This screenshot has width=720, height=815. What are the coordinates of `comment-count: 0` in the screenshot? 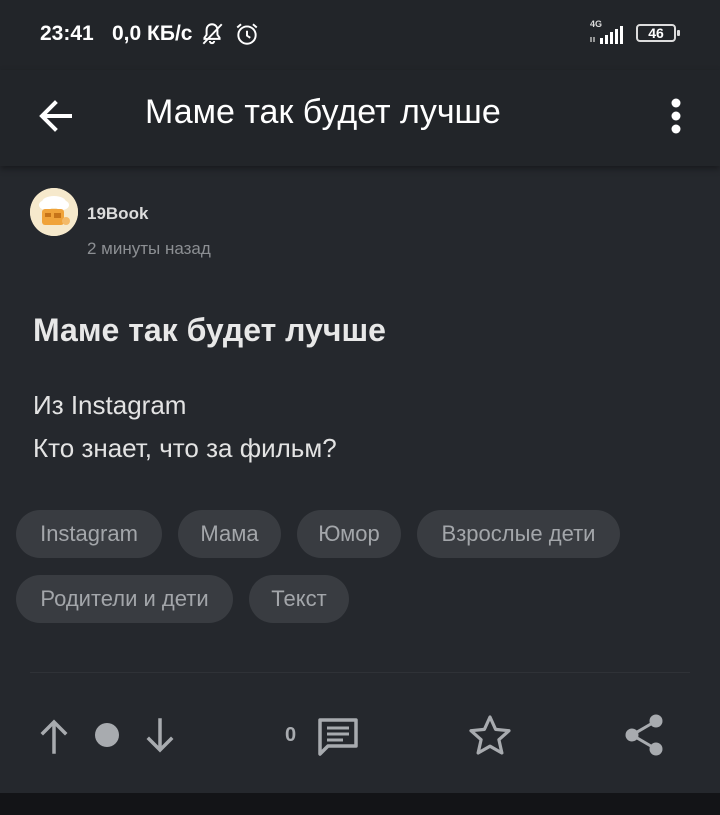 It's located at (291, 735).